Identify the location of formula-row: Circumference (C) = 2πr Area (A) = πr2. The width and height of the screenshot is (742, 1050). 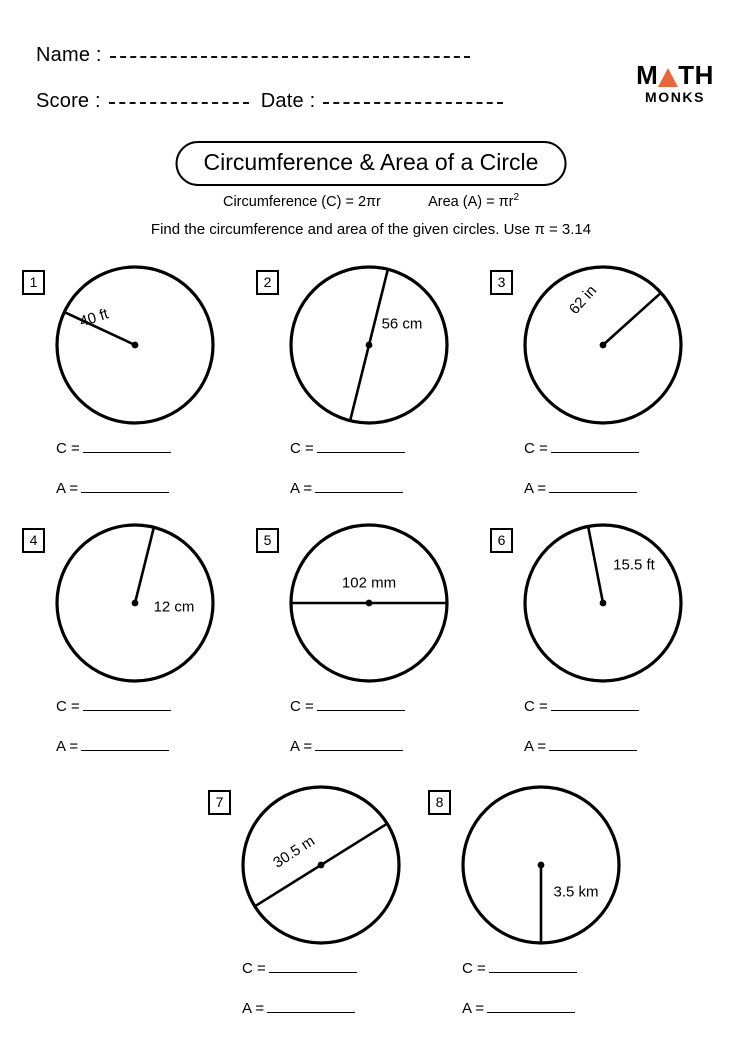
(371, 201).